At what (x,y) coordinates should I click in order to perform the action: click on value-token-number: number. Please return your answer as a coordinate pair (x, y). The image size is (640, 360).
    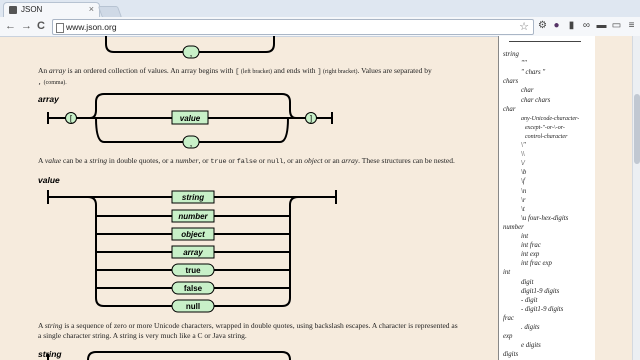
    Looking at the image, I should click on (193, 216).